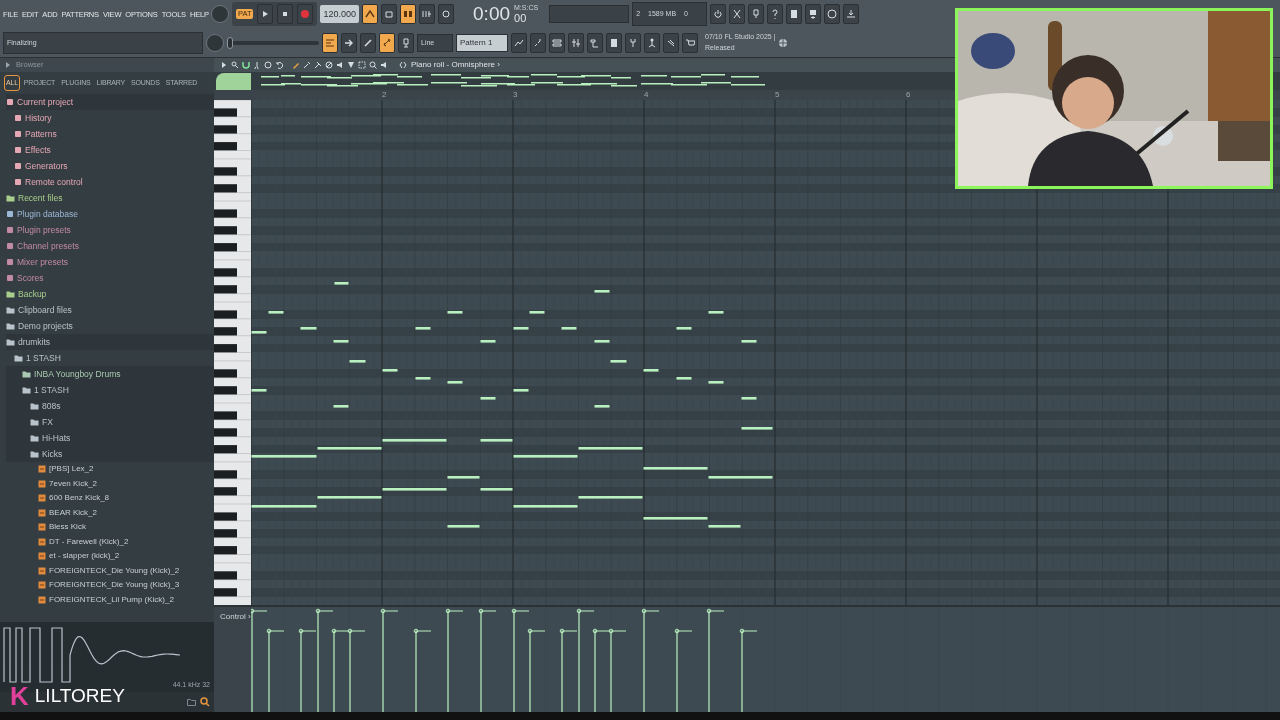  I want to click on multilink-button, so click(387, 42).